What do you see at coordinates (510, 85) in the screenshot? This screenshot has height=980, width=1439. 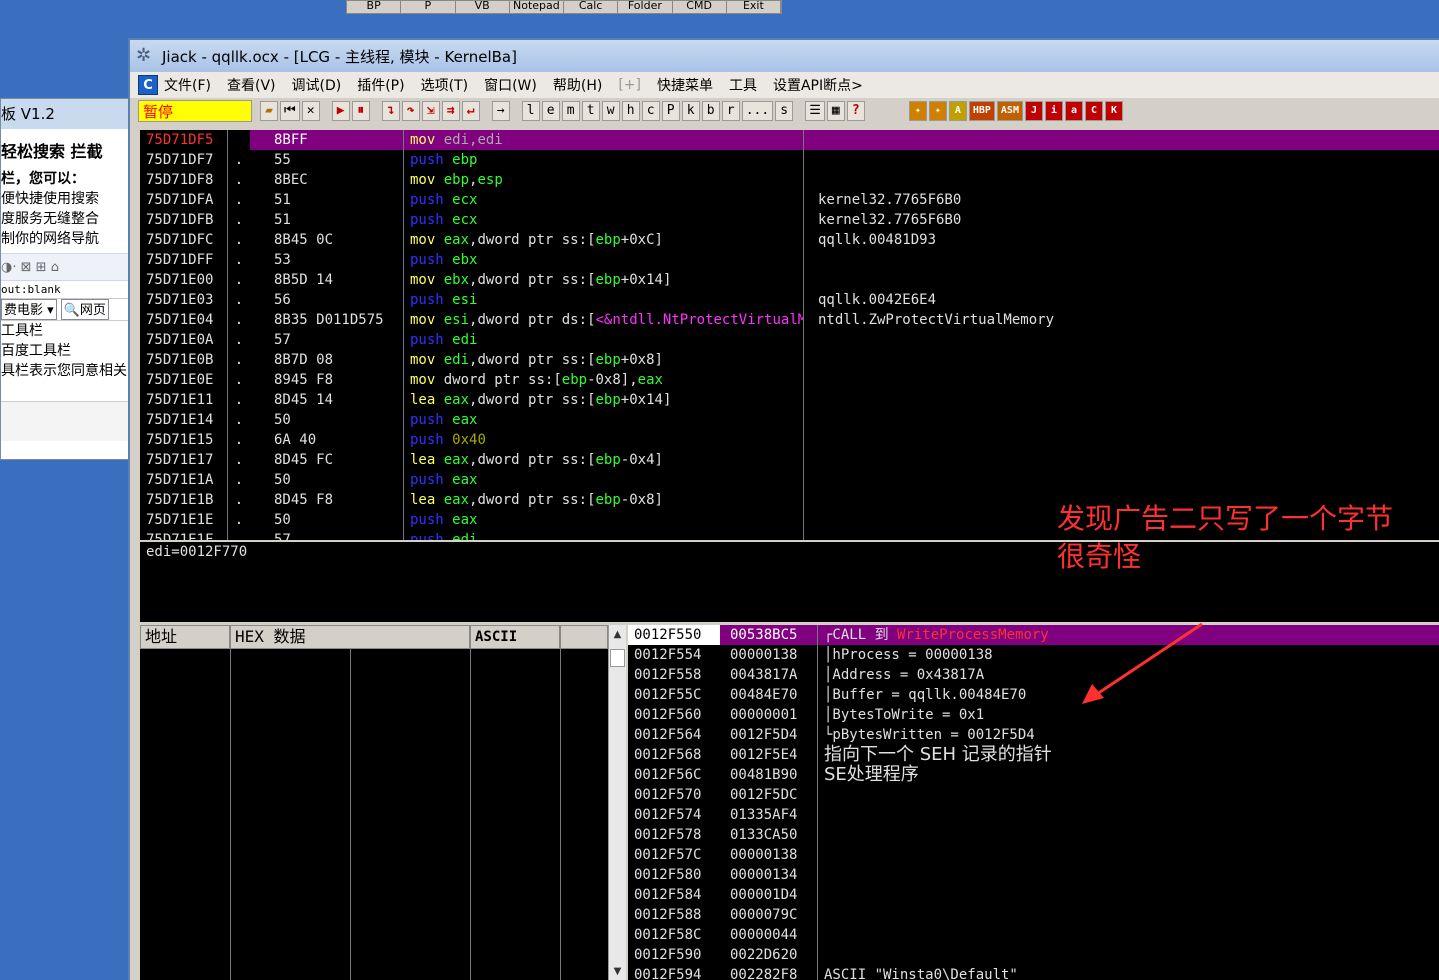 I see `menu-item: 窗口(W)` at bounding box center [510, 85].